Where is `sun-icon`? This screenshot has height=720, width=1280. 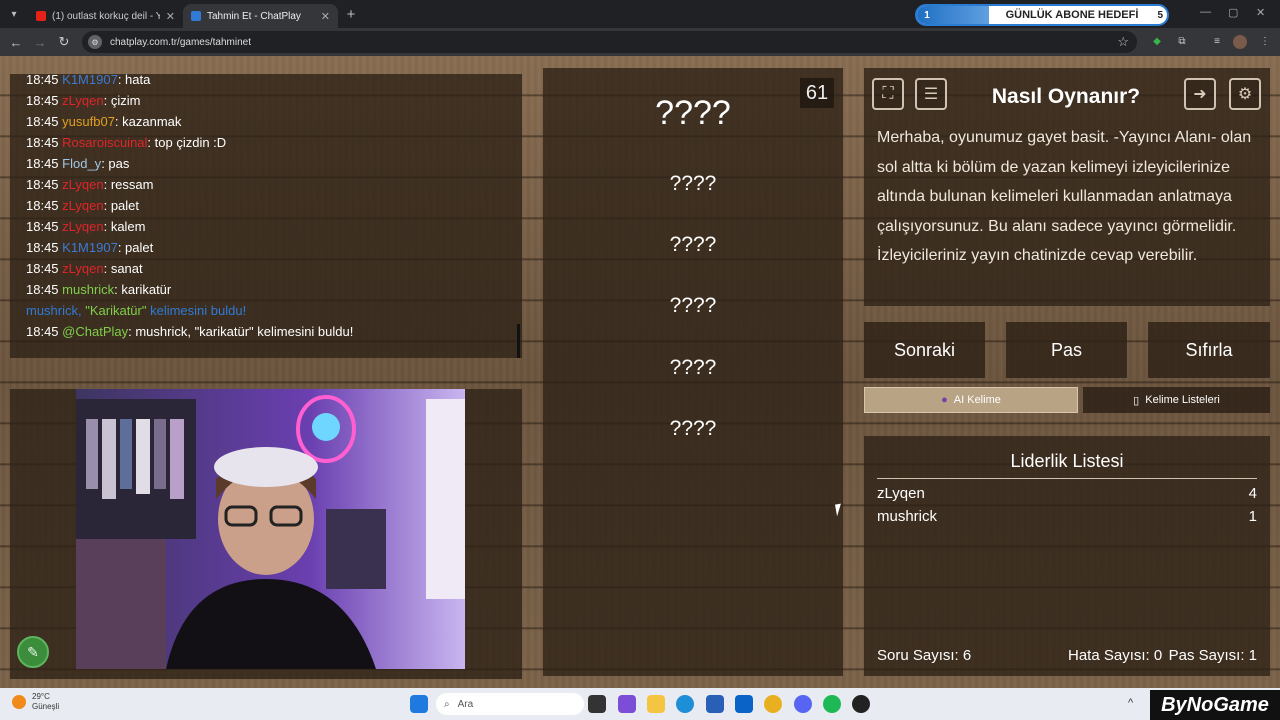 sun-icon is located at coordinates (19, 702).